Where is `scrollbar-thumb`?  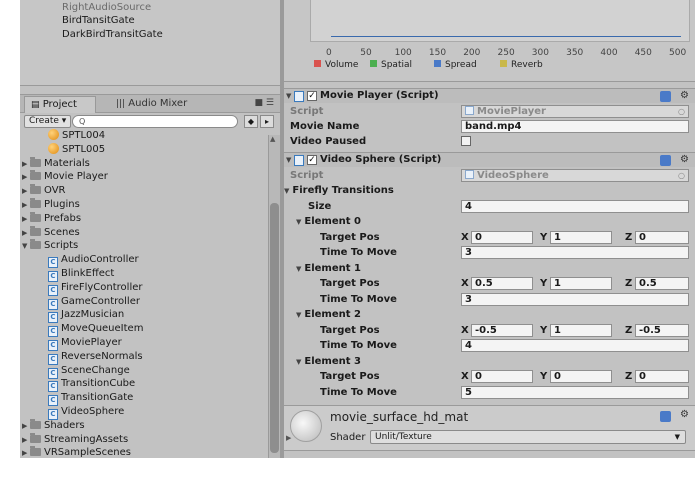 scrollbar-thumb is located at coordinates (274, 328).